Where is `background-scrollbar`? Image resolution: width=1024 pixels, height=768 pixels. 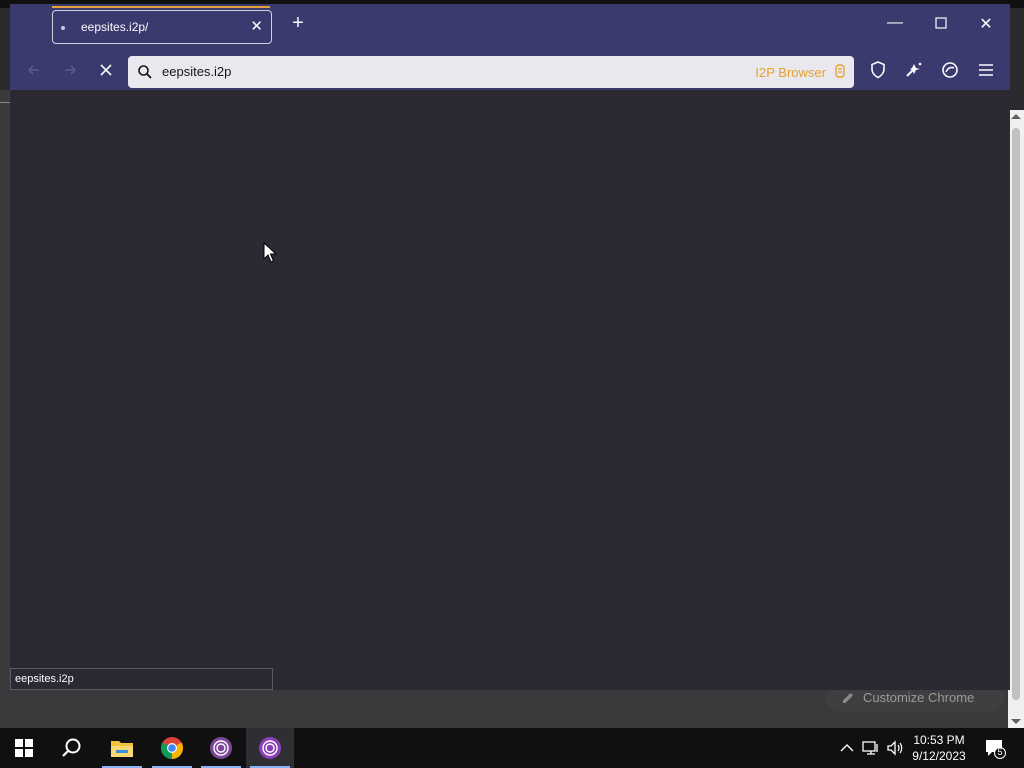
background-scrollbar is located at coordinates (1016, 419).